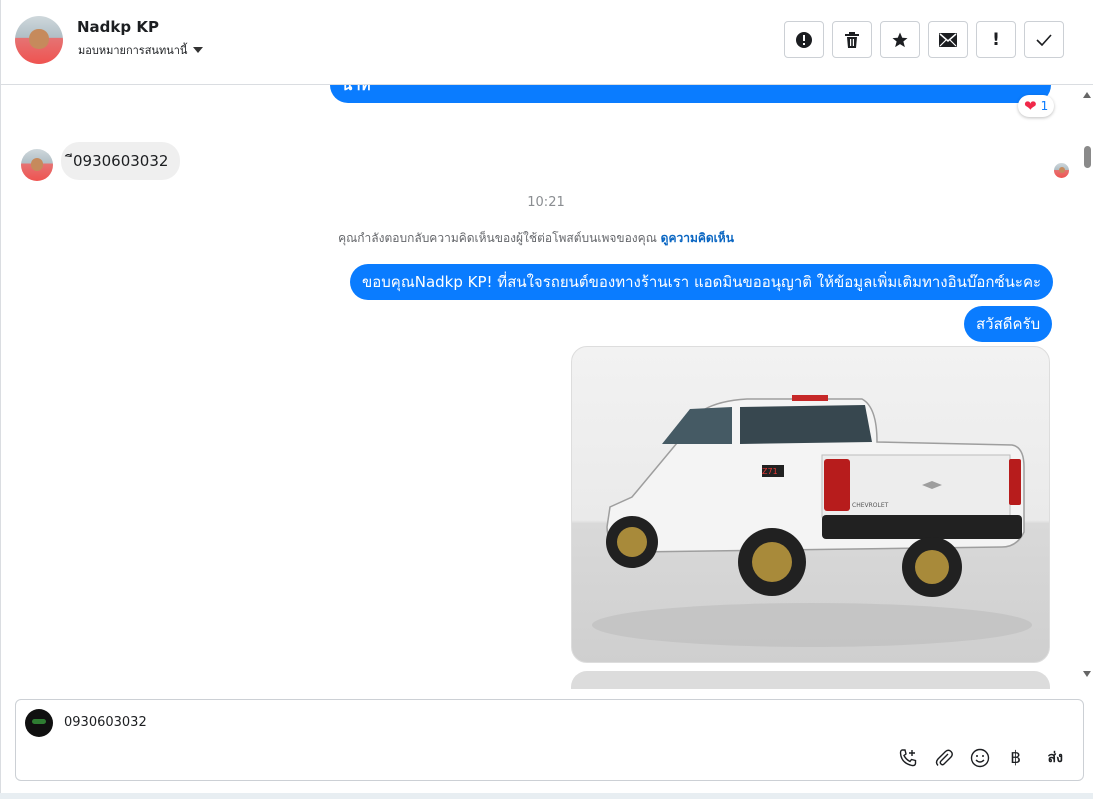 The height and width of the screenshot is (799, 1093). What do you see at coordinates (39, 723) in the screenshot?
I see `page-logo-avatar` at bounding box center [39, 723].